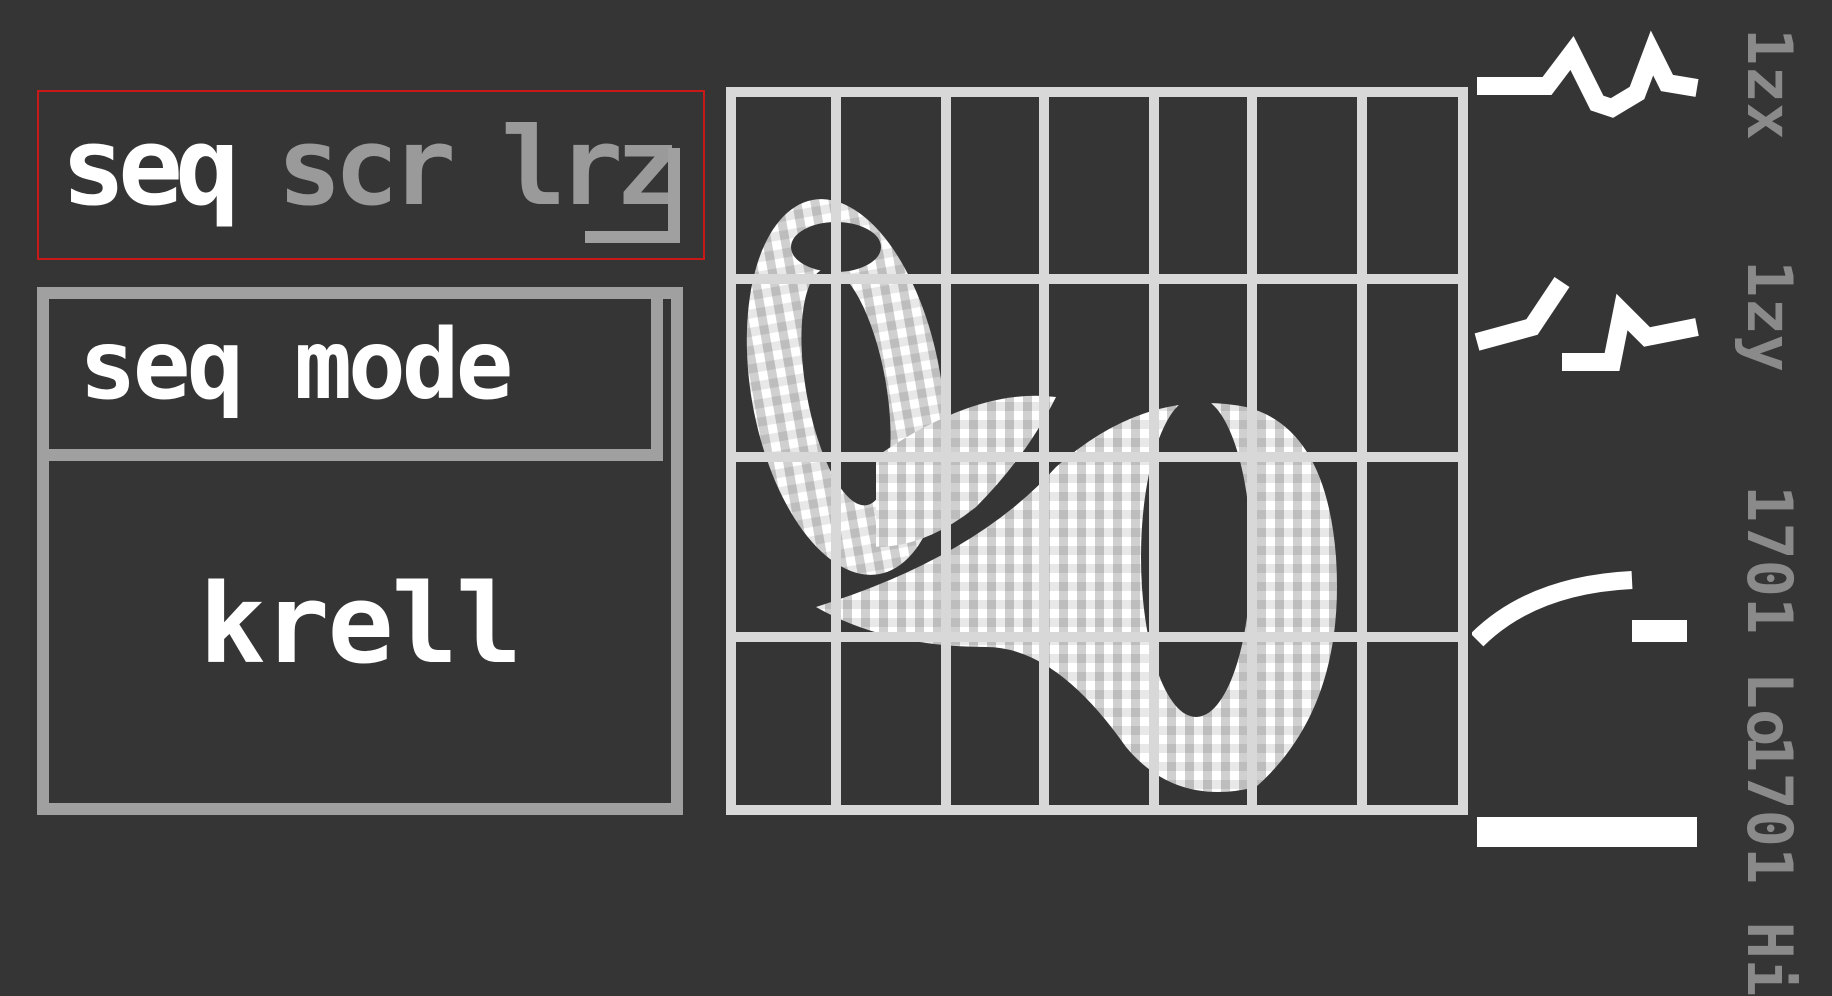  I want to click on mode-header: seq mode, so click(356, 380).